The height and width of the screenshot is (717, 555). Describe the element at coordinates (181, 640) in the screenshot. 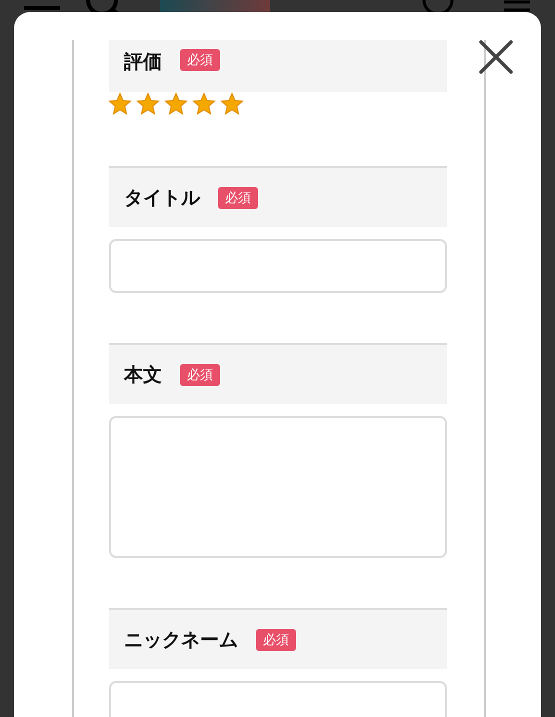

I see `field-label: ニックネーム` at that location.